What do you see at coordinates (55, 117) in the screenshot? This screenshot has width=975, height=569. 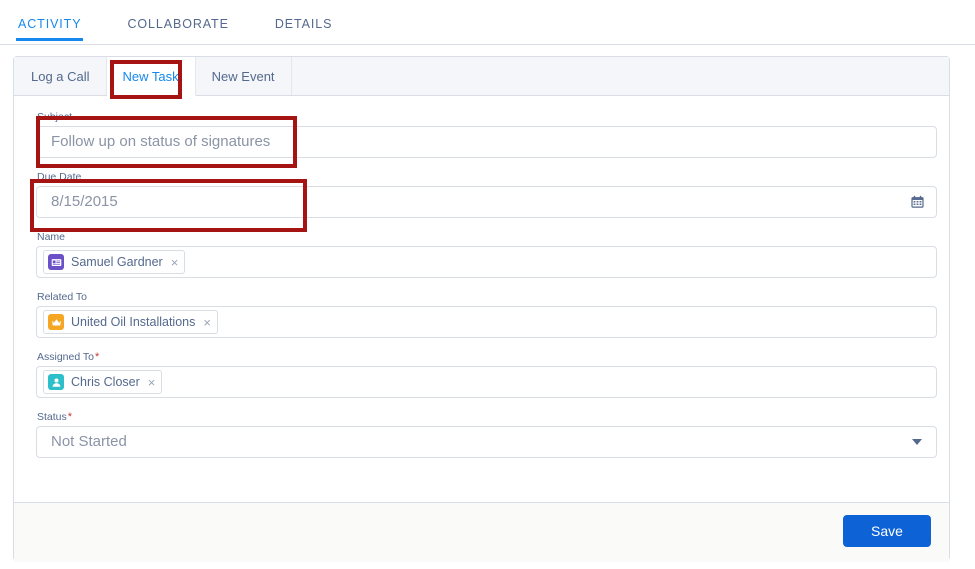 I see `subject-label: Subject` at bounding box center [55, 117].